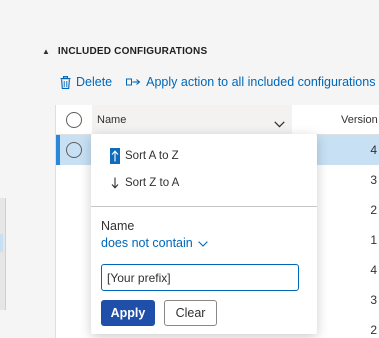  I want to click on clear-button: Clear, so click(190, 313).